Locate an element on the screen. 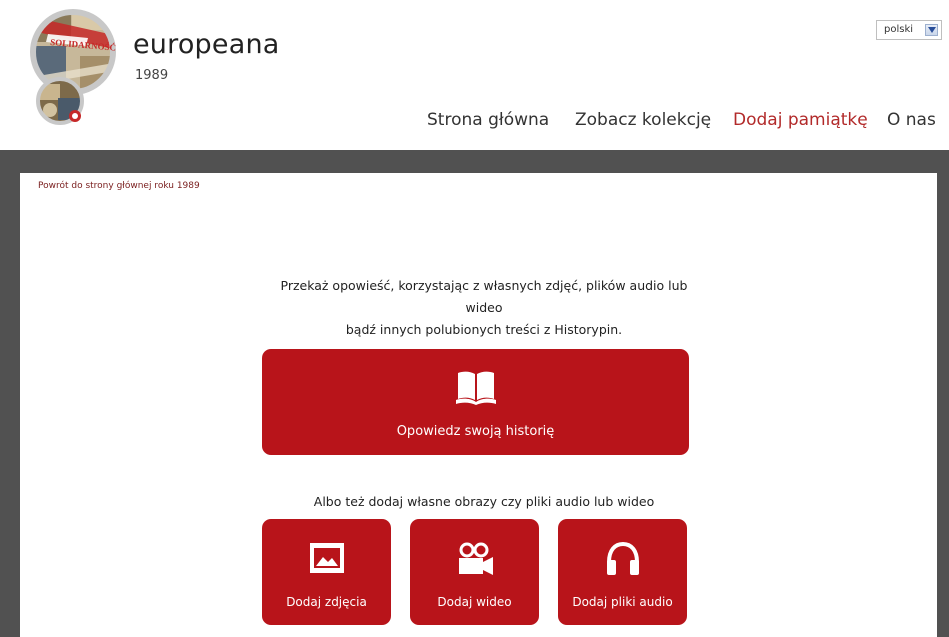  nav-item-about: O nas is located at coordinates (911, 120).